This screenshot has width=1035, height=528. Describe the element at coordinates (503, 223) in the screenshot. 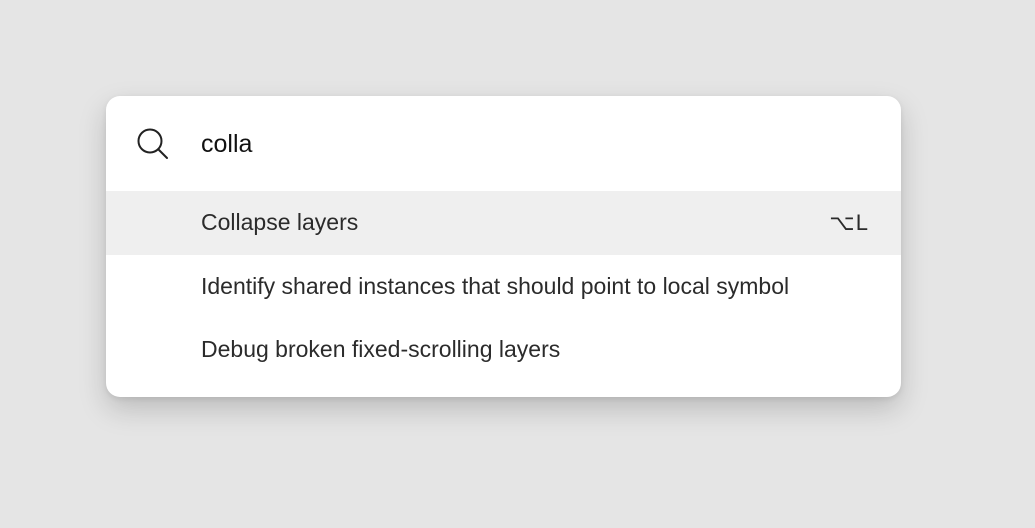

I see `result-item-collapse-layers: Collapse layers ⌥L` at that location.